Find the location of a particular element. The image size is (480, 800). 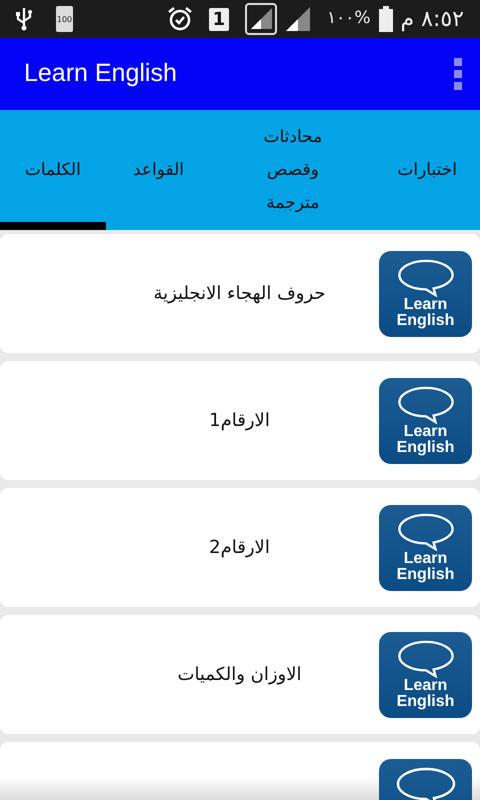

tab: محادثات وقصص مترجمة is located at coordinates (292, 170).